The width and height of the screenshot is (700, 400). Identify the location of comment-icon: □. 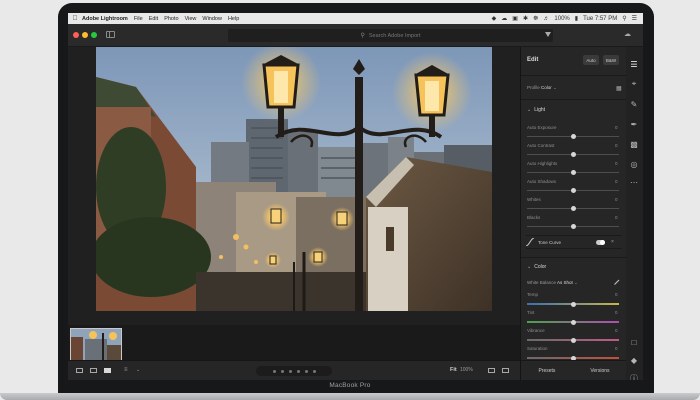
(634, 342).